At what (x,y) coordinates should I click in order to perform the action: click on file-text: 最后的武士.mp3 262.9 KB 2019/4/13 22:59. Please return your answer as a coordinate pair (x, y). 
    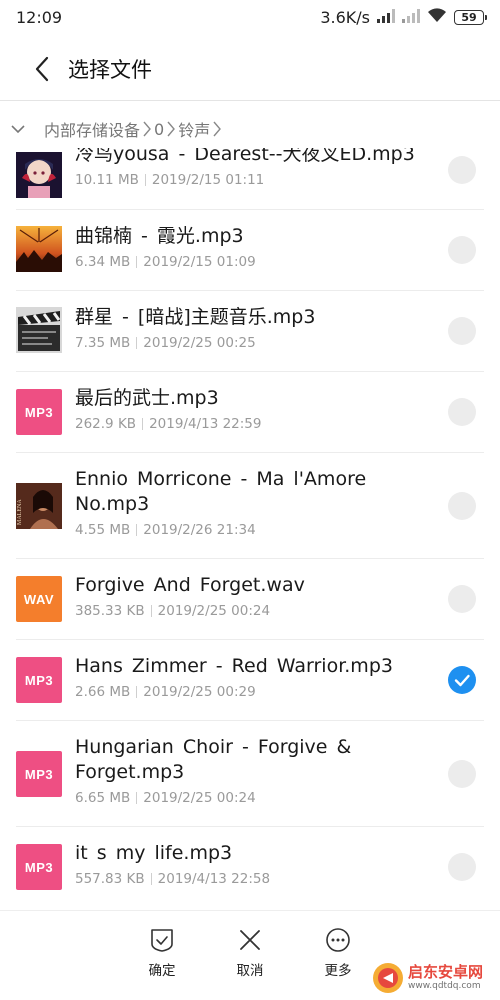
    Looking at the image, I should click on (247, 409).